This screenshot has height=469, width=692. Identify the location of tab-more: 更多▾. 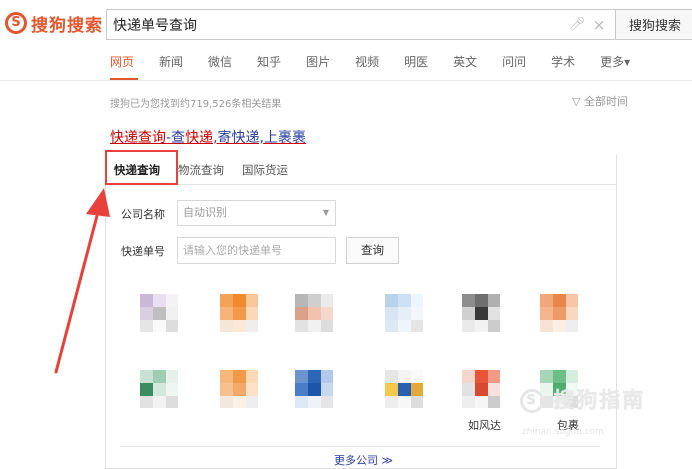
(615, 65).